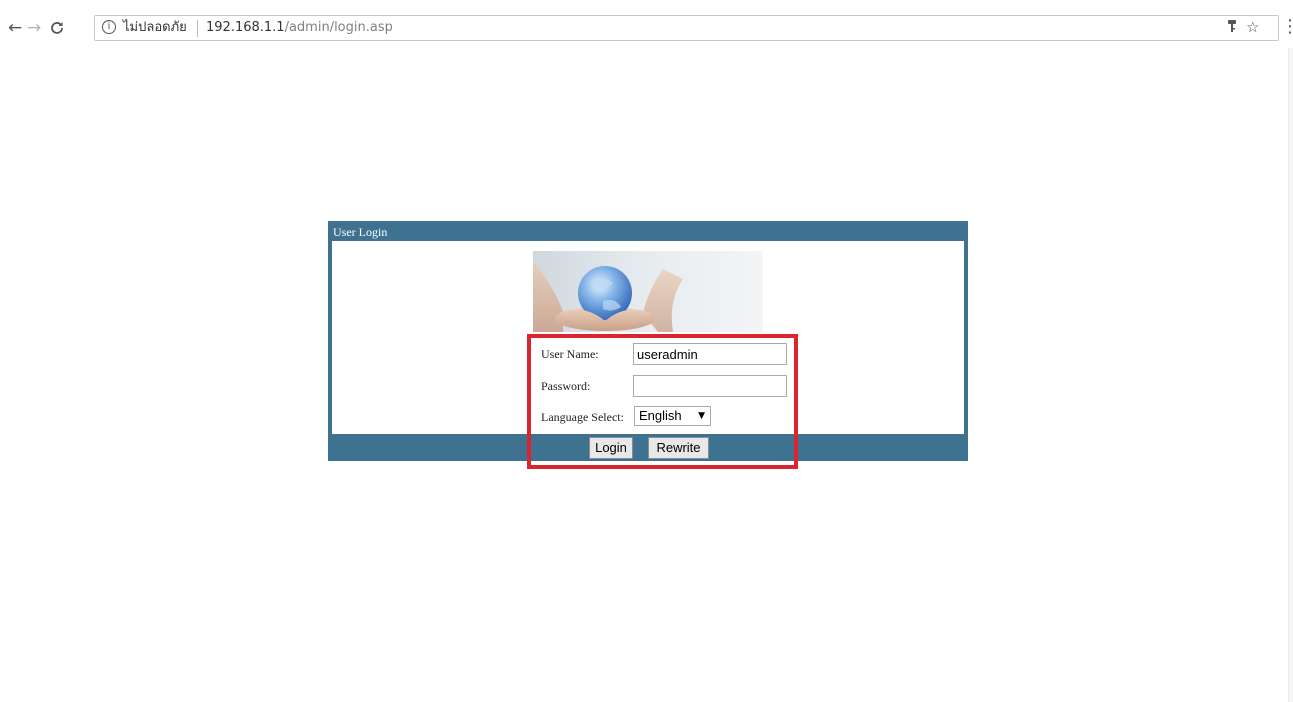 The width and height of the screenshot is (1293, 702). What do you see at coordinates (197, 28) in the screenshot?
I see `url-divider` at bounding box center [197, 28].